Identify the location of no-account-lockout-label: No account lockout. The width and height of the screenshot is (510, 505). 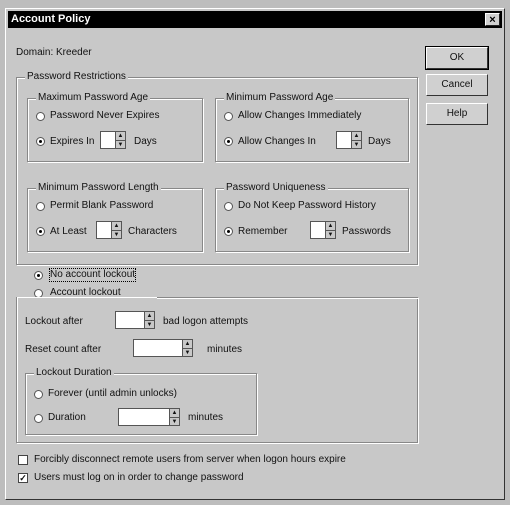
(92, 275).